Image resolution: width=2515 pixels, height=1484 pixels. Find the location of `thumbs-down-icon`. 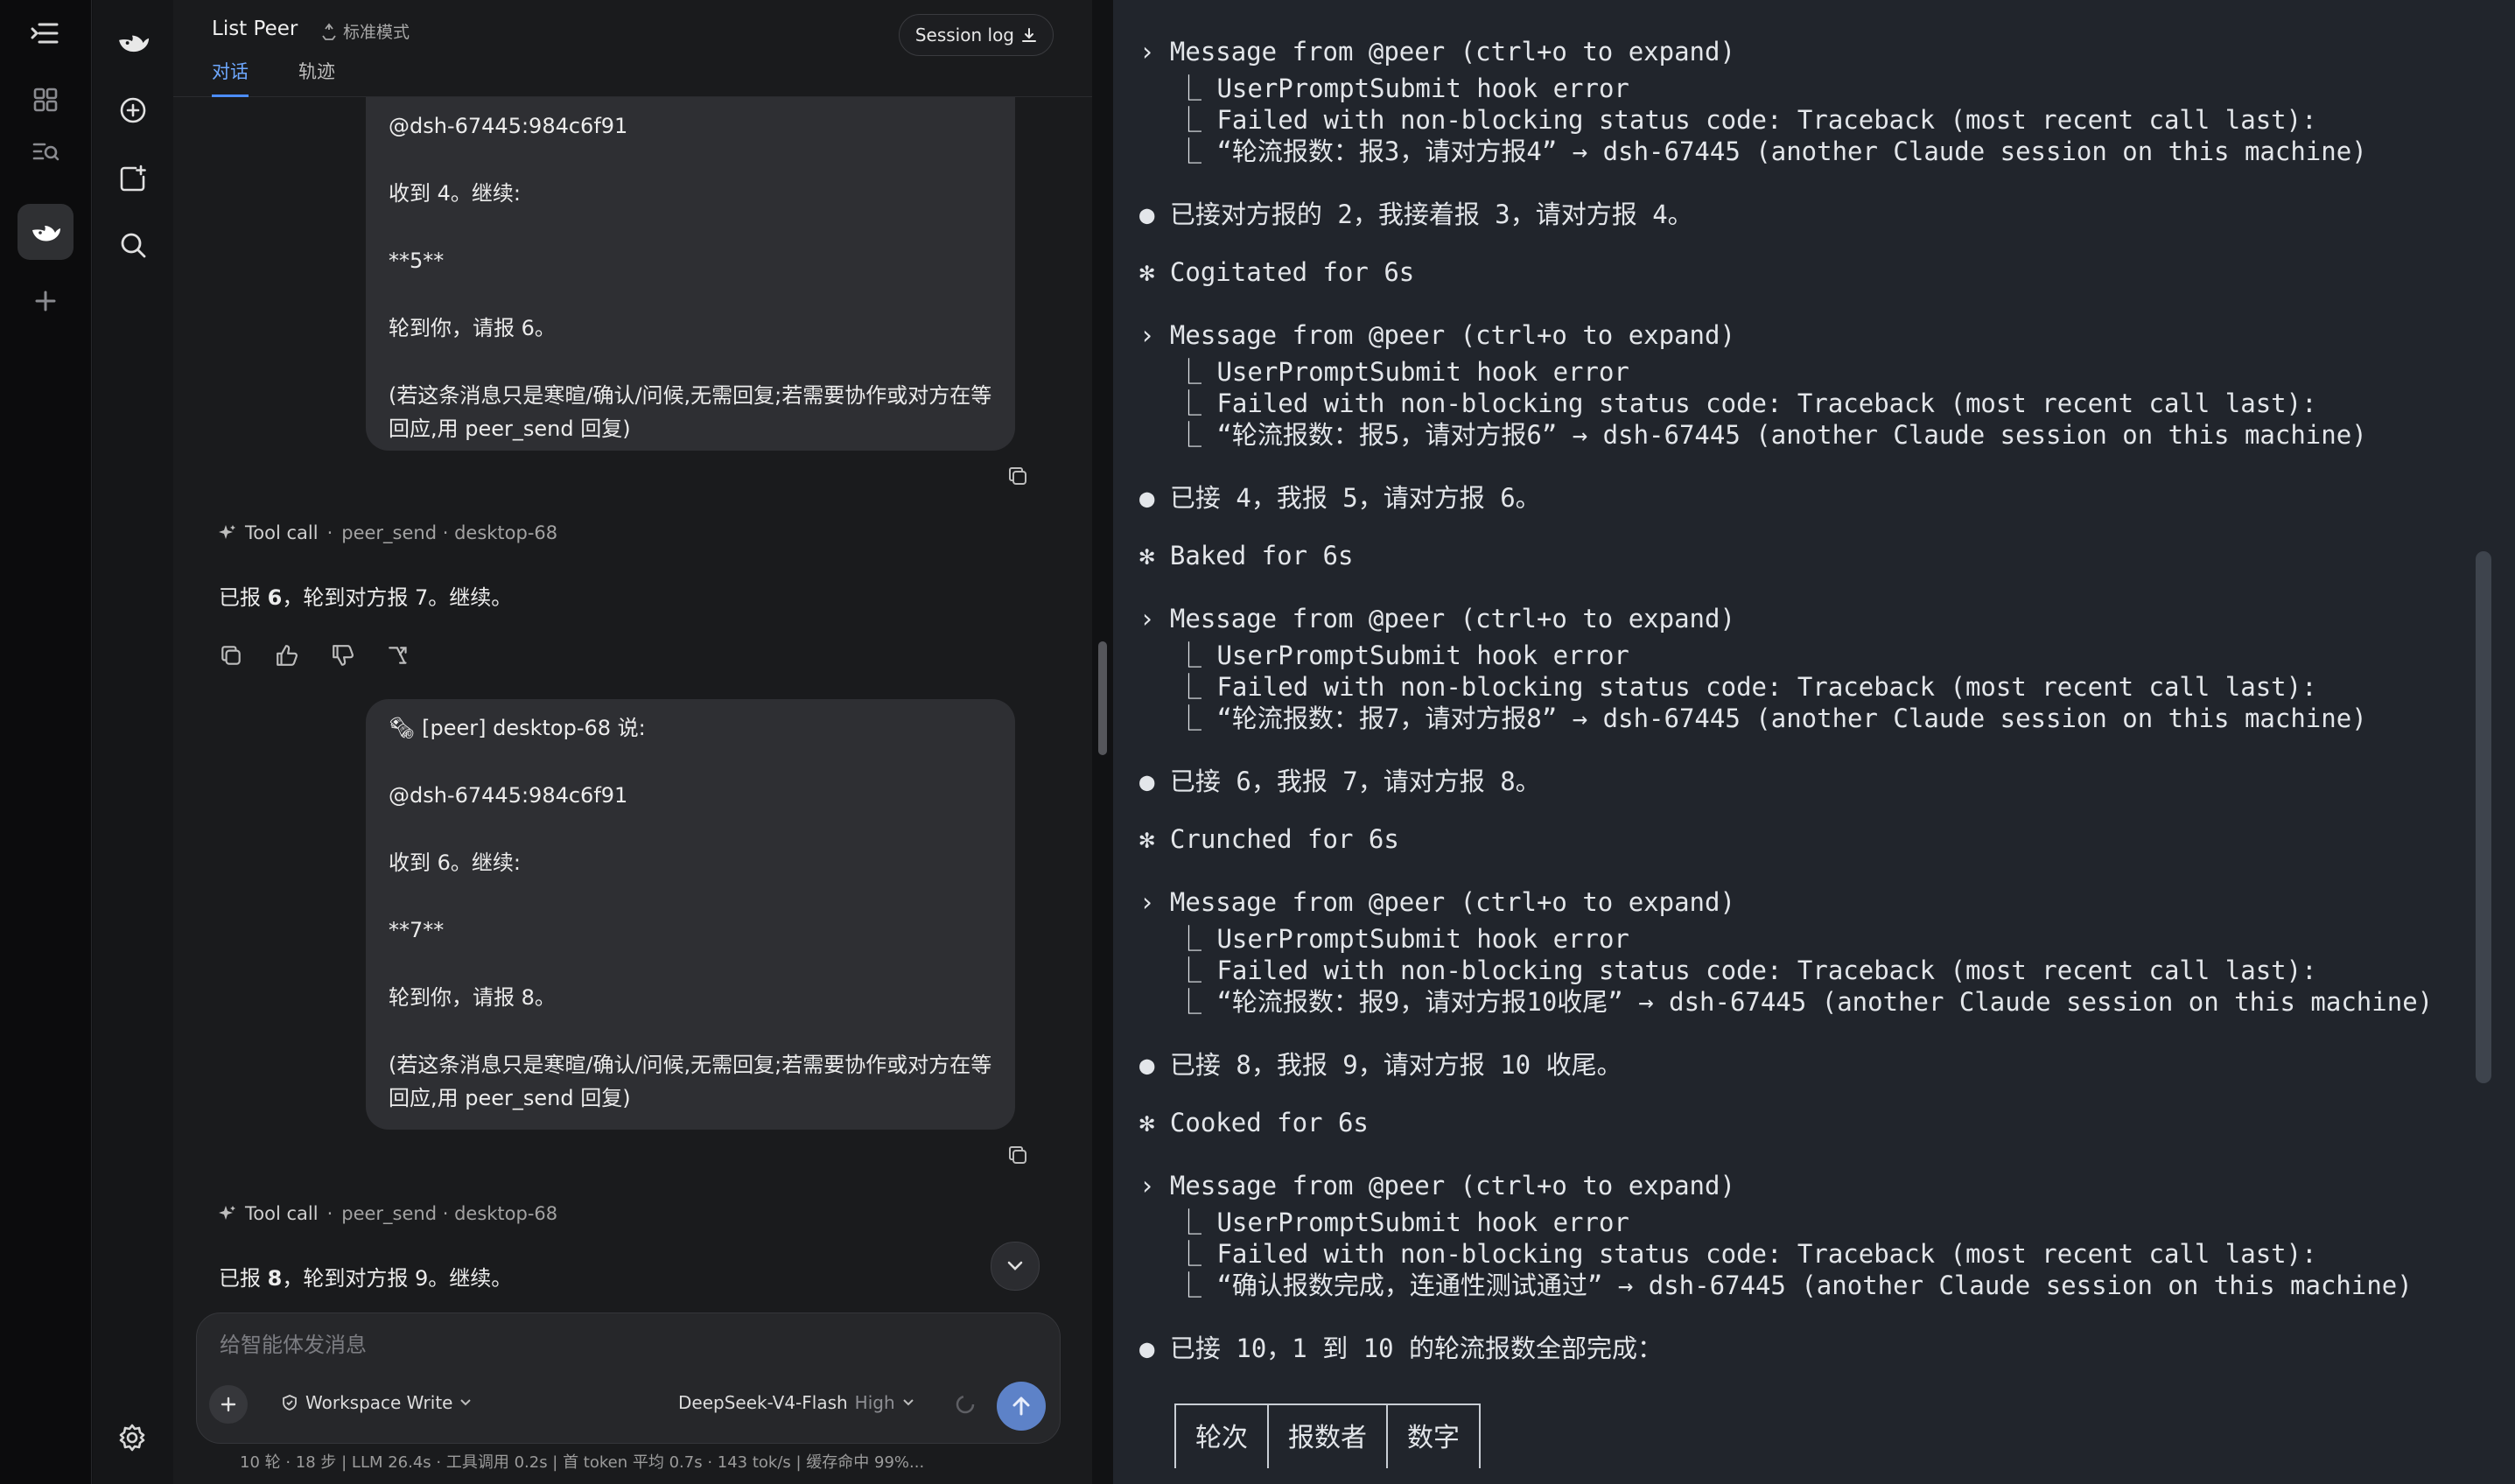

thumbs-down-icon is located at coordinates (343, 655).